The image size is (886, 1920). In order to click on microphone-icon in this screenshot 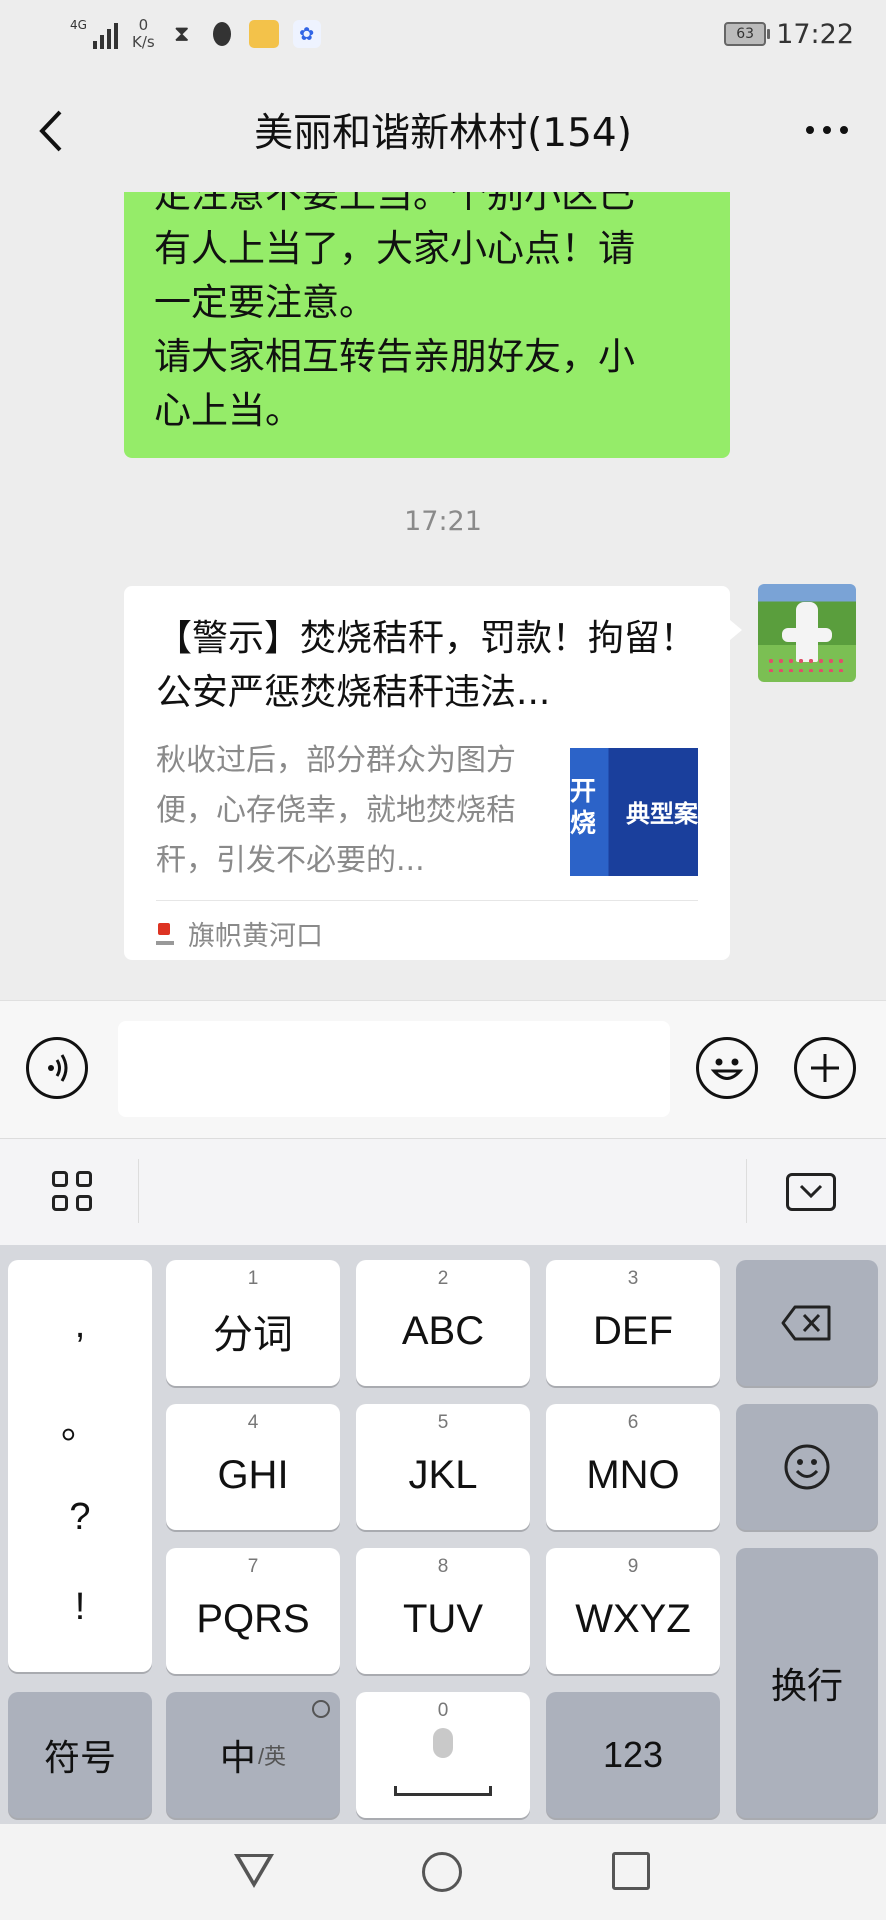, I will do `click(443, 1743)`.